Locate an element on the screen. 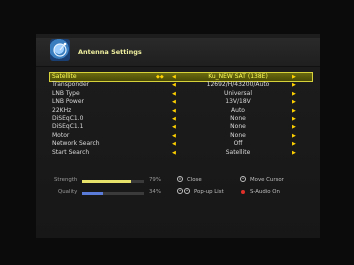  setting-label: Network Search is located at coordinates (76, 144).